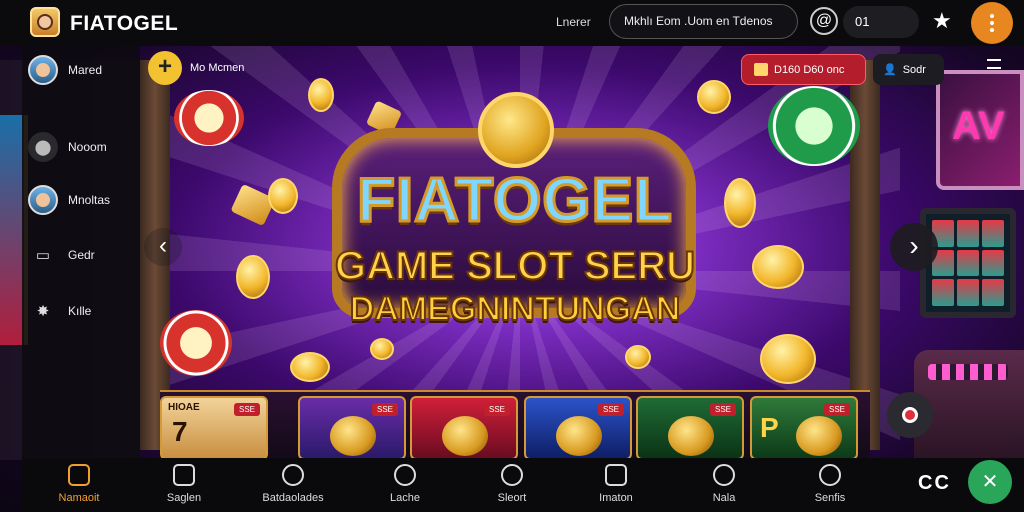  I want to click on nav-item-8: Senfis, so click(830, 486).